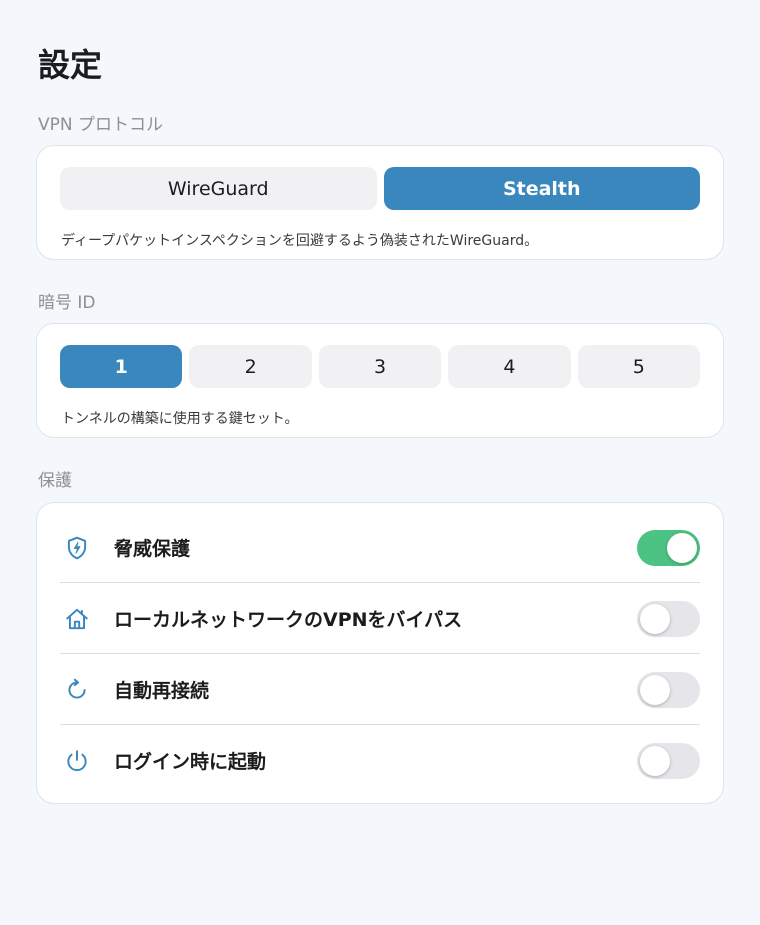  I want to click on cipher-option-3: 3, so click(380, 366).